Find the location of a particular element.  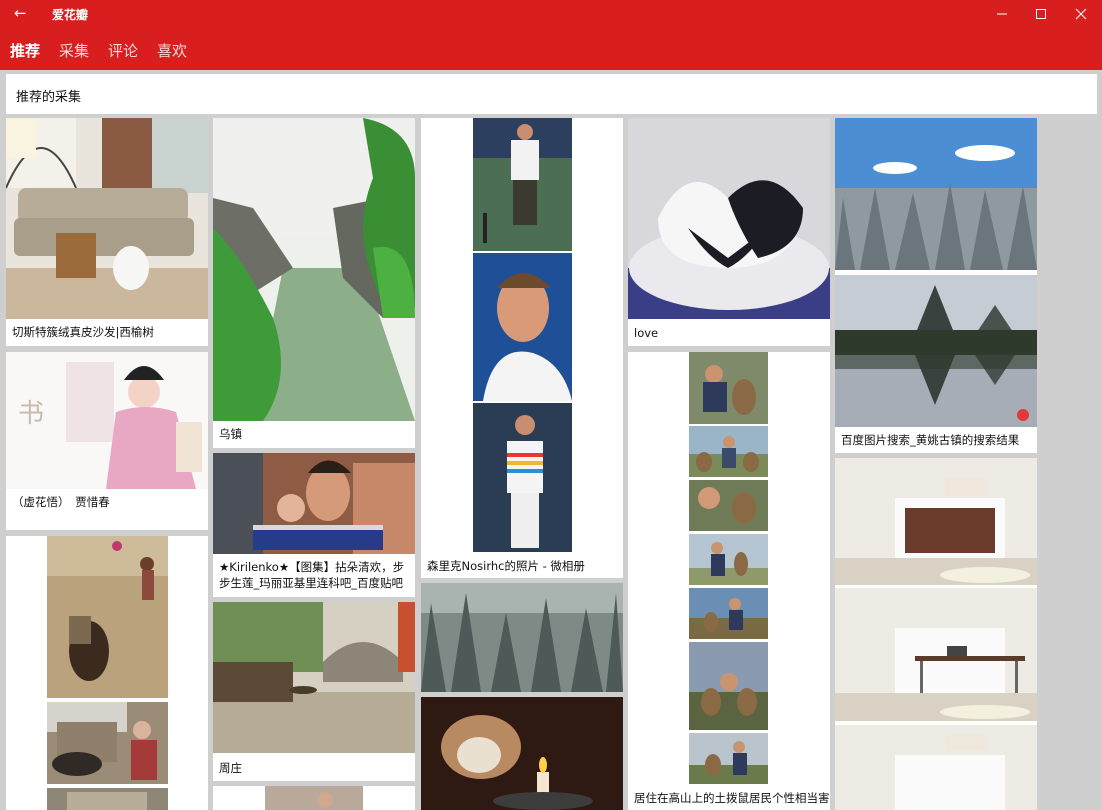

pin-image-kirilenko is located at coordinates (314, 503).